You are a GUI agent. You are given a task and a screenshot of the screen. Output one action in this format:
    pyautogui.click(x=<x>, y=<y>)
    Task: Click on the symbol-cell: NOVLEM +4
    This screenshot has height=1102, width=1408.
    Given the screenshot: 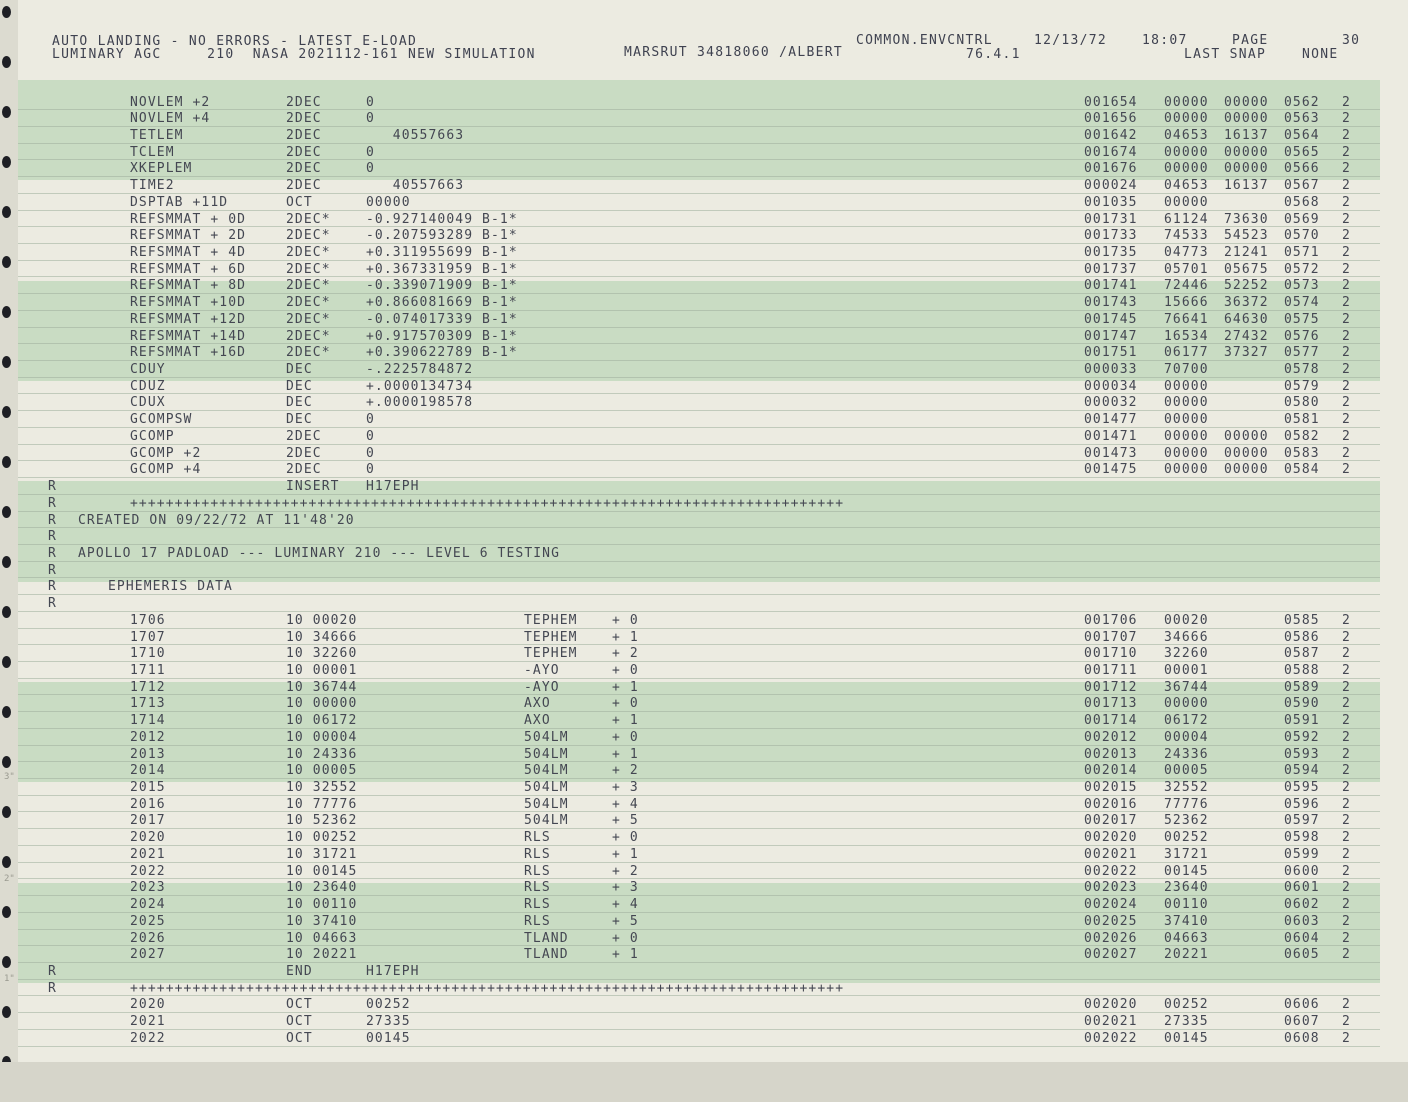 What is the action you would take?
    pyautogui.click(x=170, y=119)
    